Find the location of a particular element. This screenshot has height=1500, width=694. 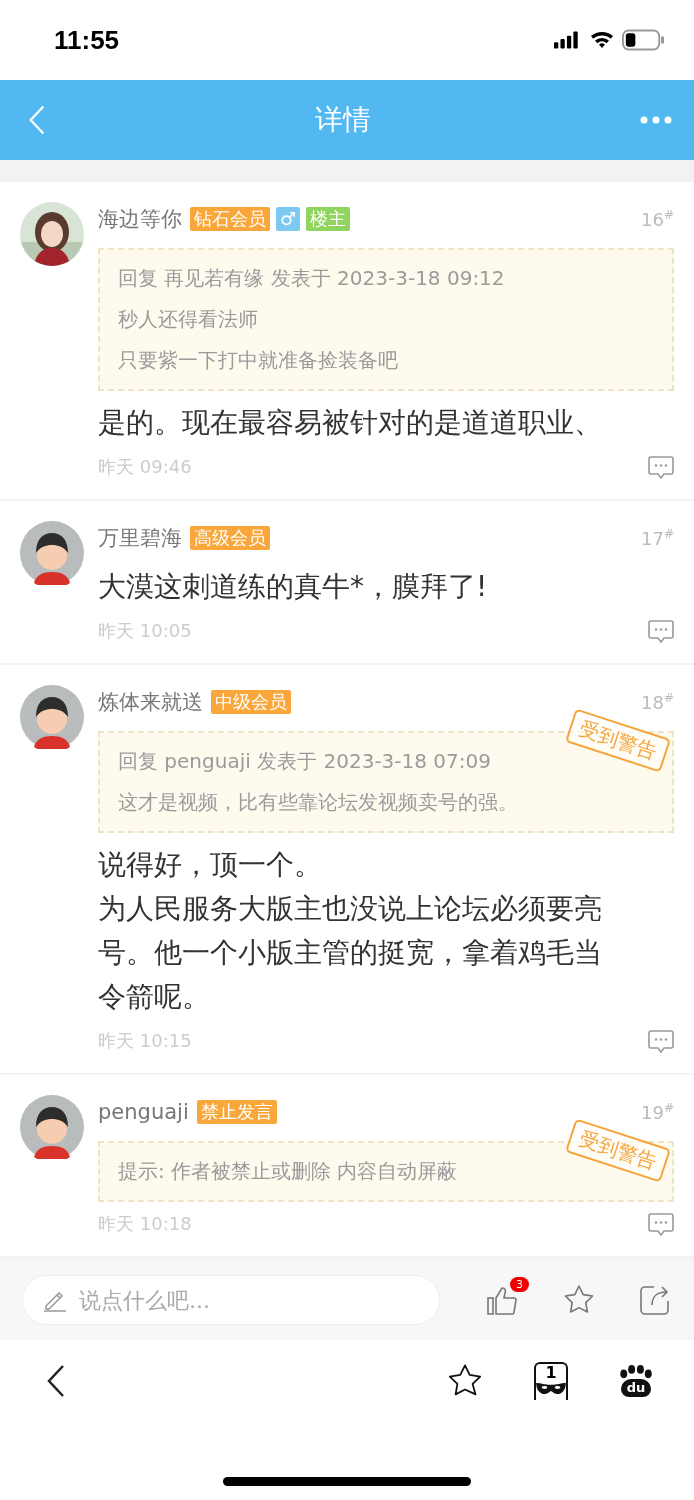

quote-text: 秒人还得看法师 is located at coordinates (188, 319).